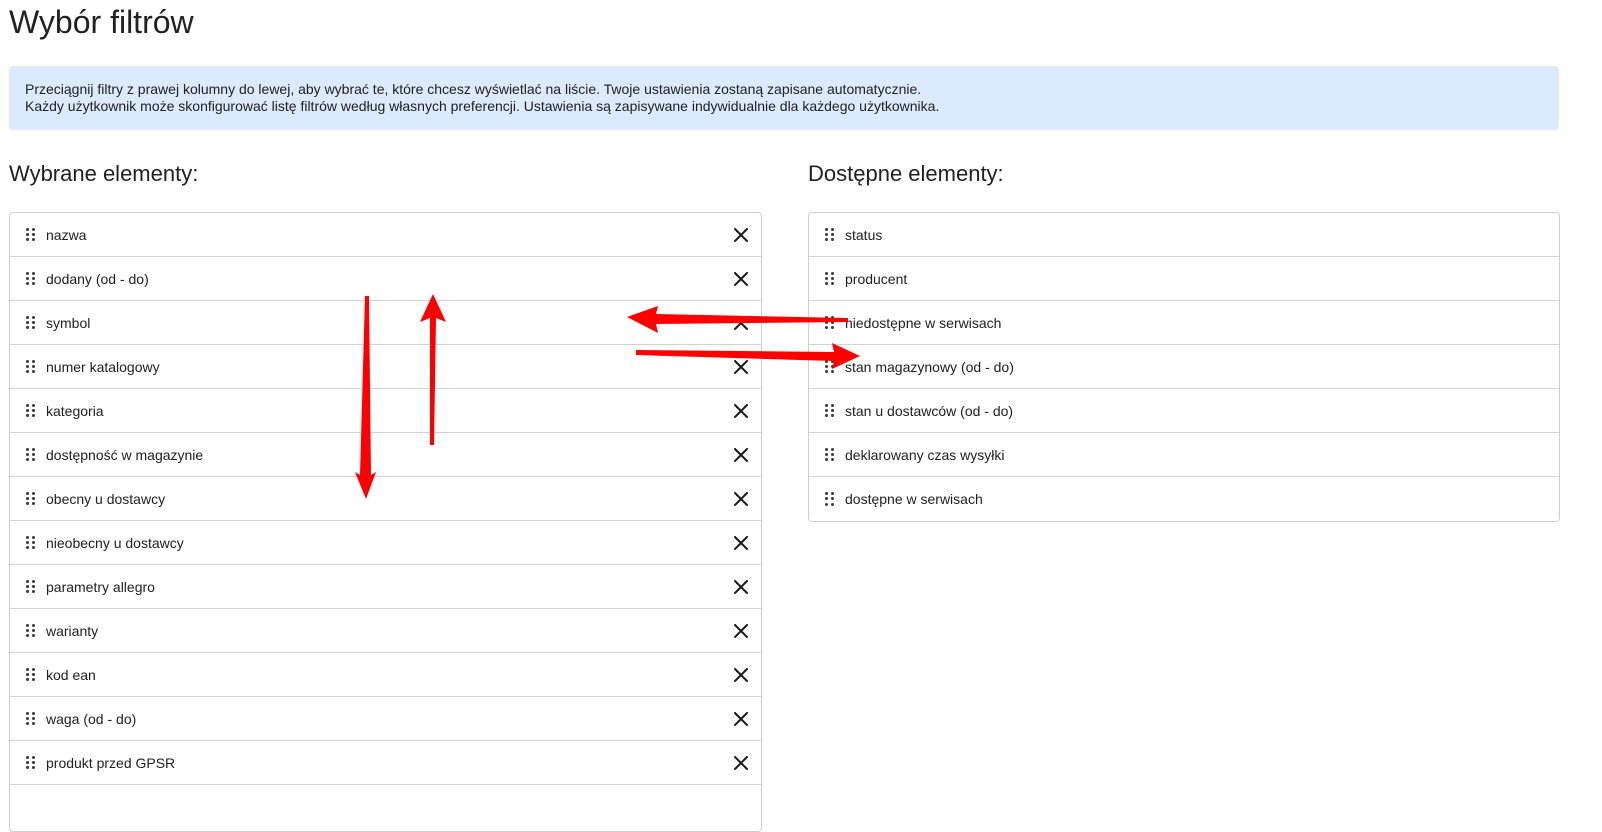 Image resolution: width=1602 pixels, height=832 pixels. Describe the element at coordinates (925, 454) in the screenshot. I see `item-label: deklarowany czas wysyłki` at that location.